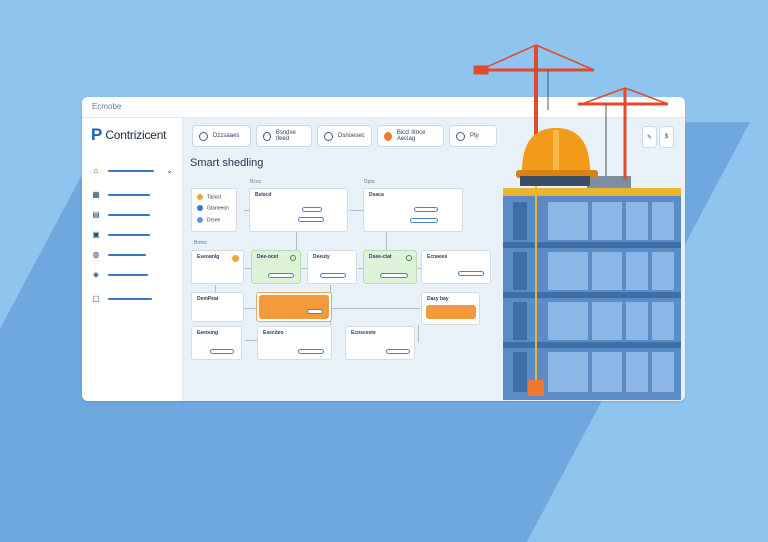 The height and width of the screenshot is (542, 768). I want to click on edit-button: ✎, so click(649, 137).